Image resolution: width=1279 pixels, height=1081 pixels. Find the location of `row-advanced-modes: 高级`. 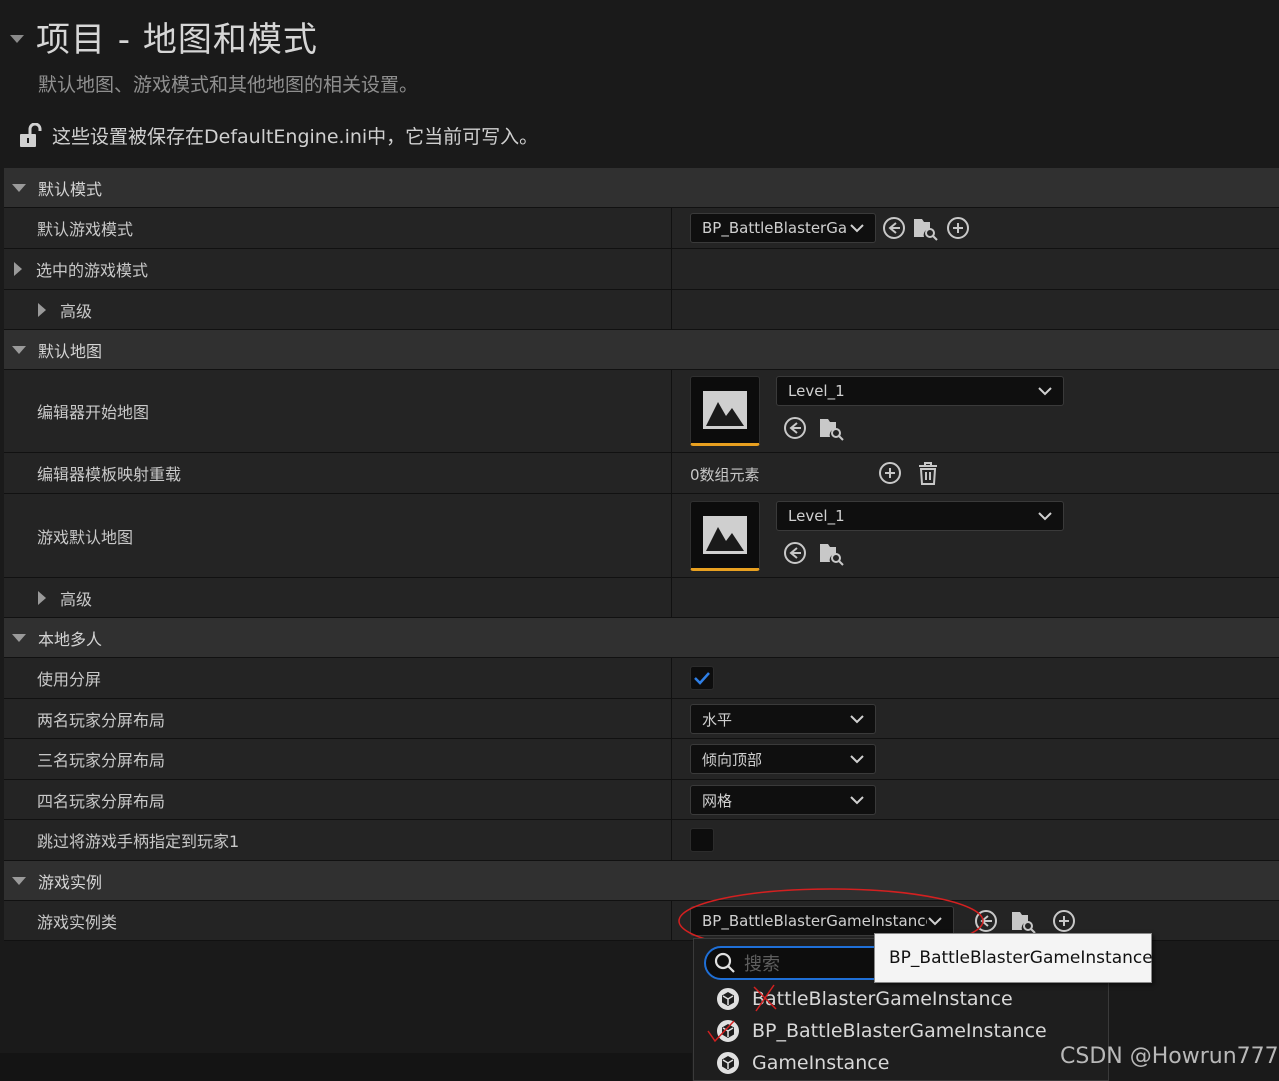

row-advanced-modes: 高级 is located at coordinates (641, 310).